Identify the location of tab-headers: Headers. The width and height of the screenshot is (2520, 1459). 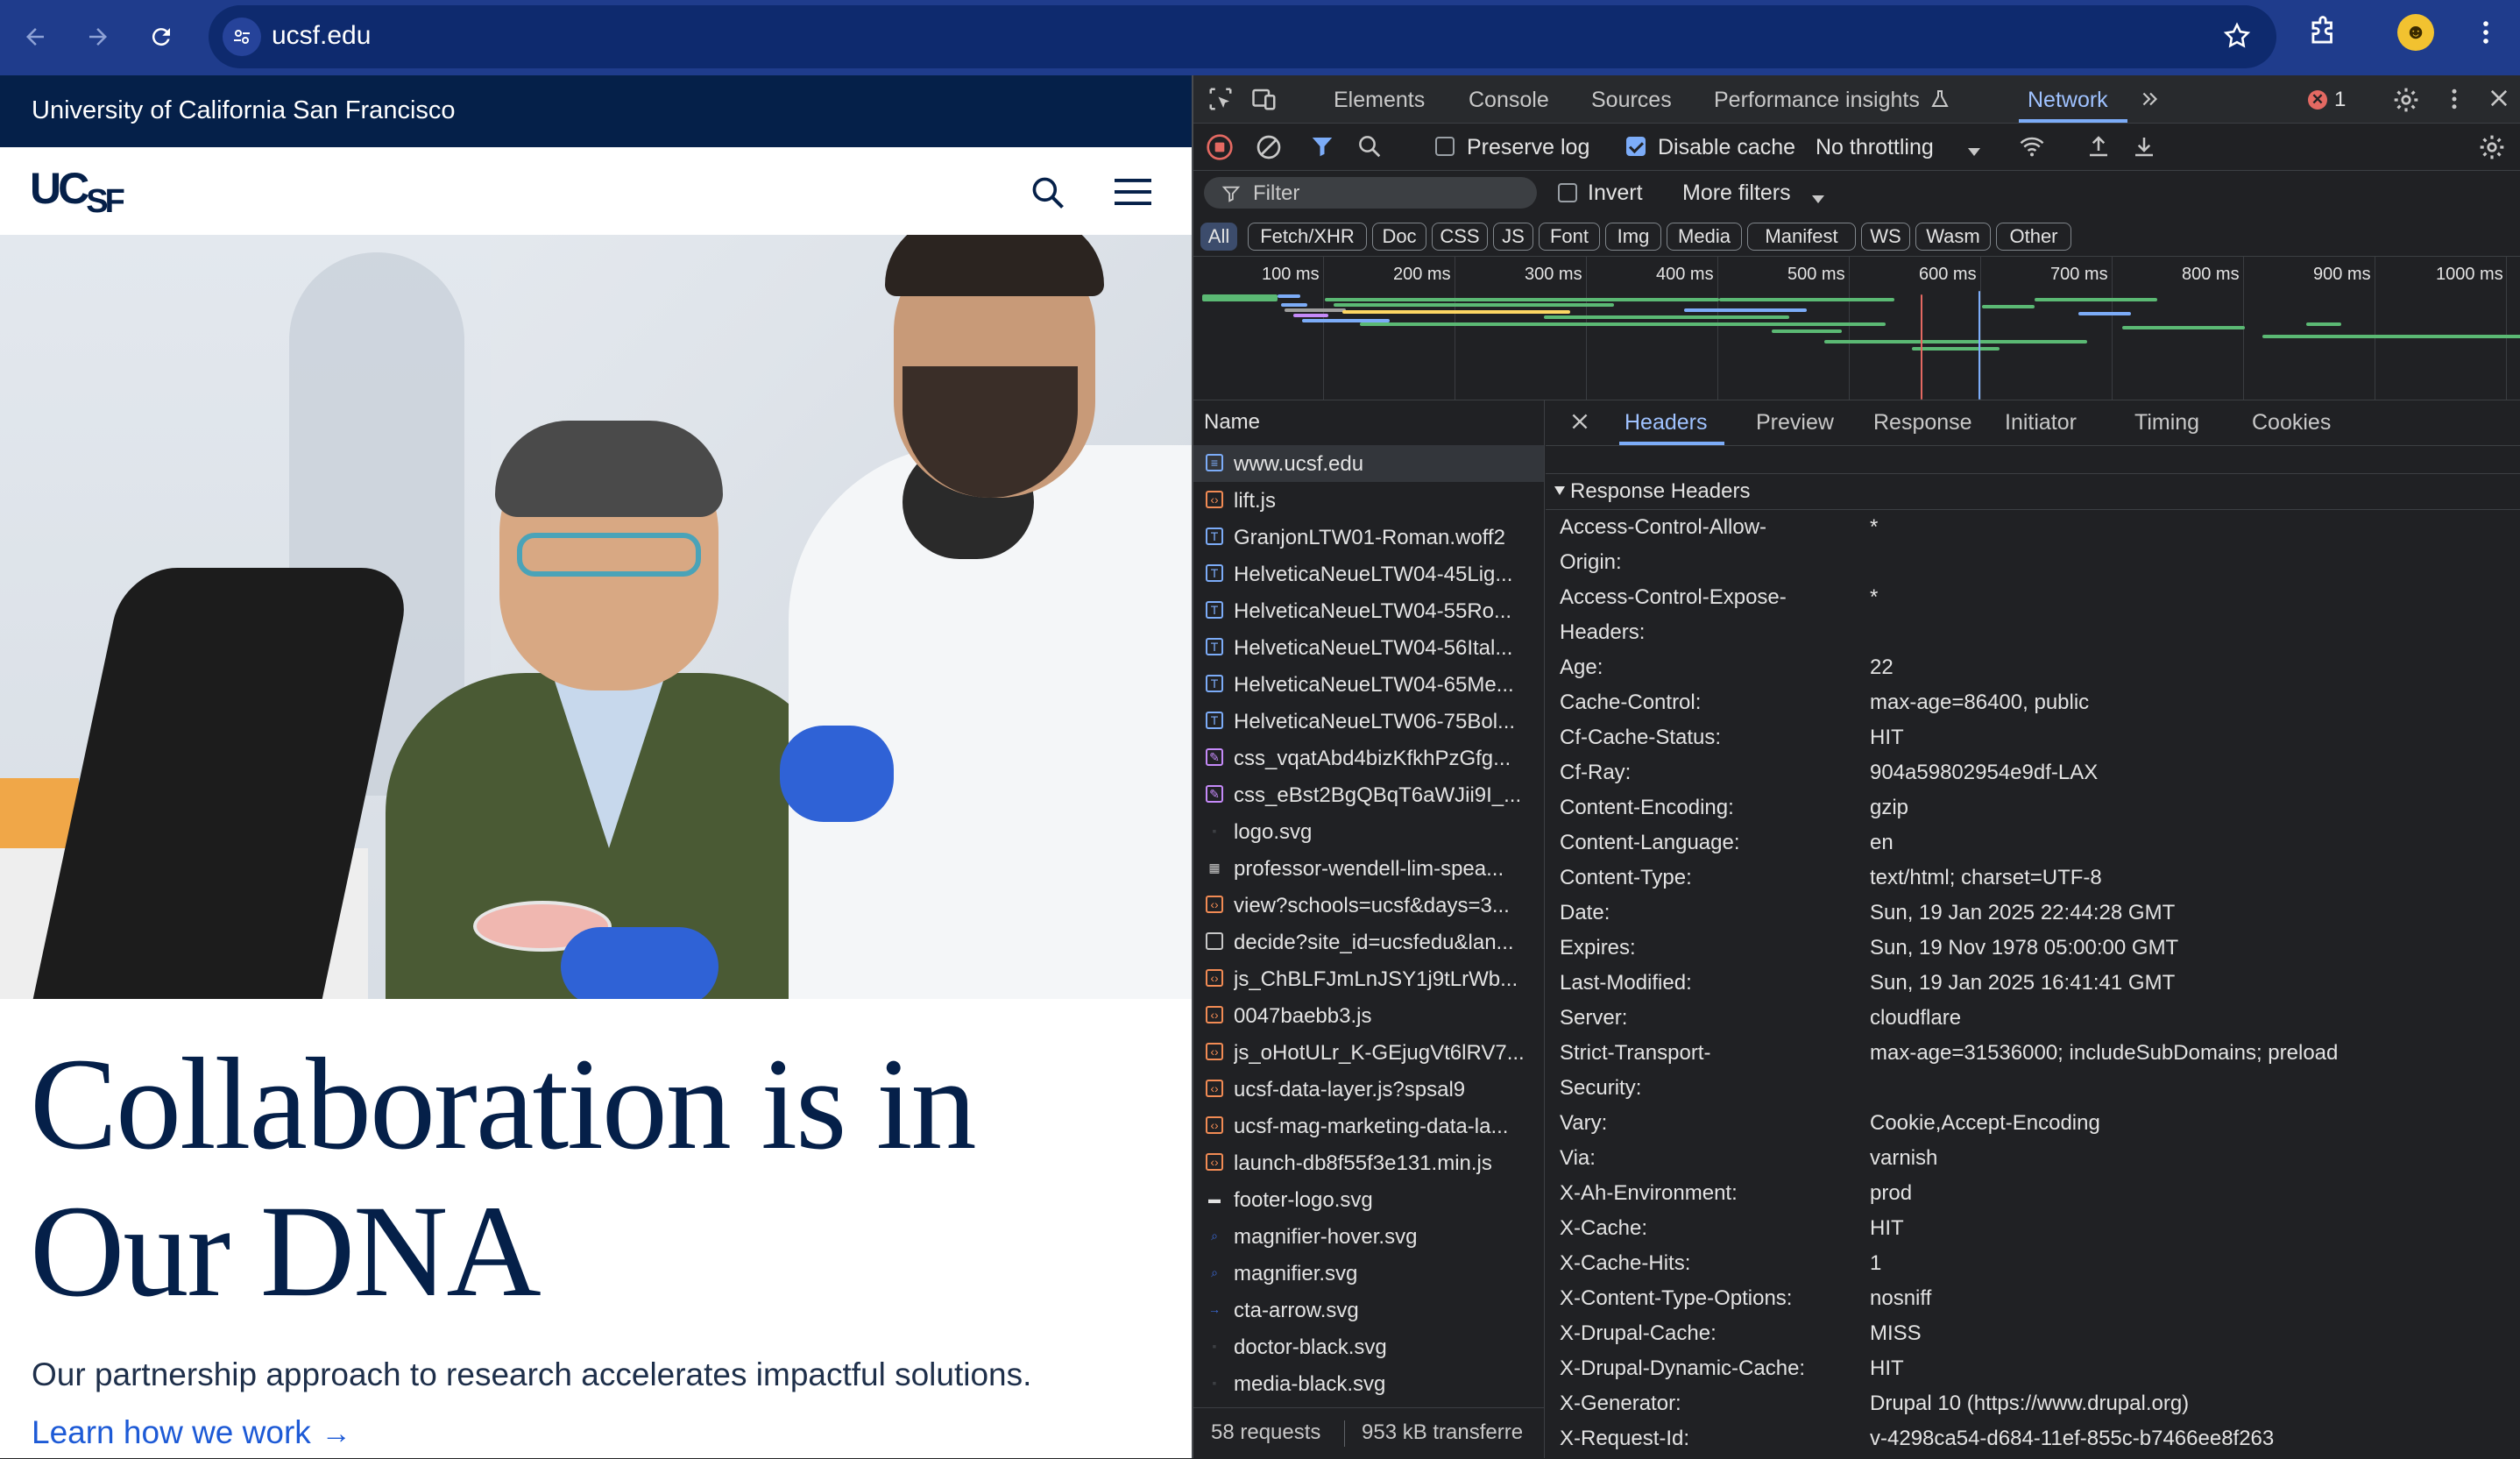
(1666, 423).